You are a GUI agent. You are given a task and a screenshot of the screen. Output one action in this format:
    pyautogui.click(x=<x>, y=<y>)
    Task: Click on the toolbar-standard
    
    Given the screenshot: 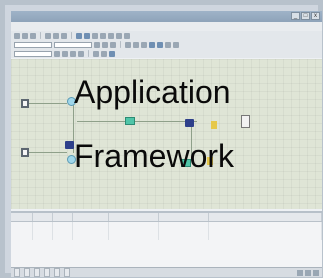 What is the action you would take?
    pyautogui.click(x=166, y=35)
    